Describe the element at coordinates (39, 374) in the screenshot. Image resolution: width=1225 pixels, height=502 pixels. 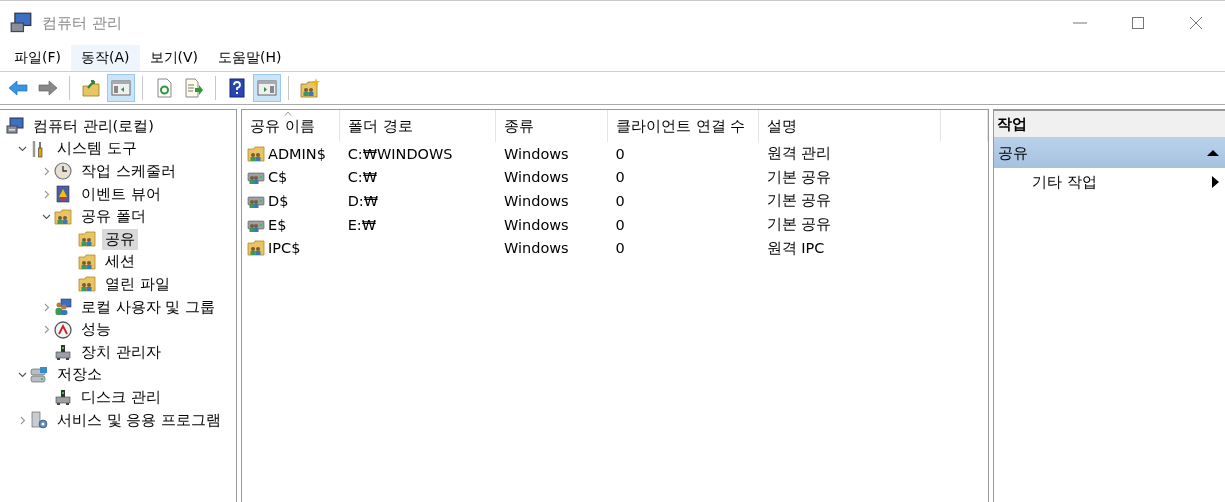
I see `storage-icon` at that location.